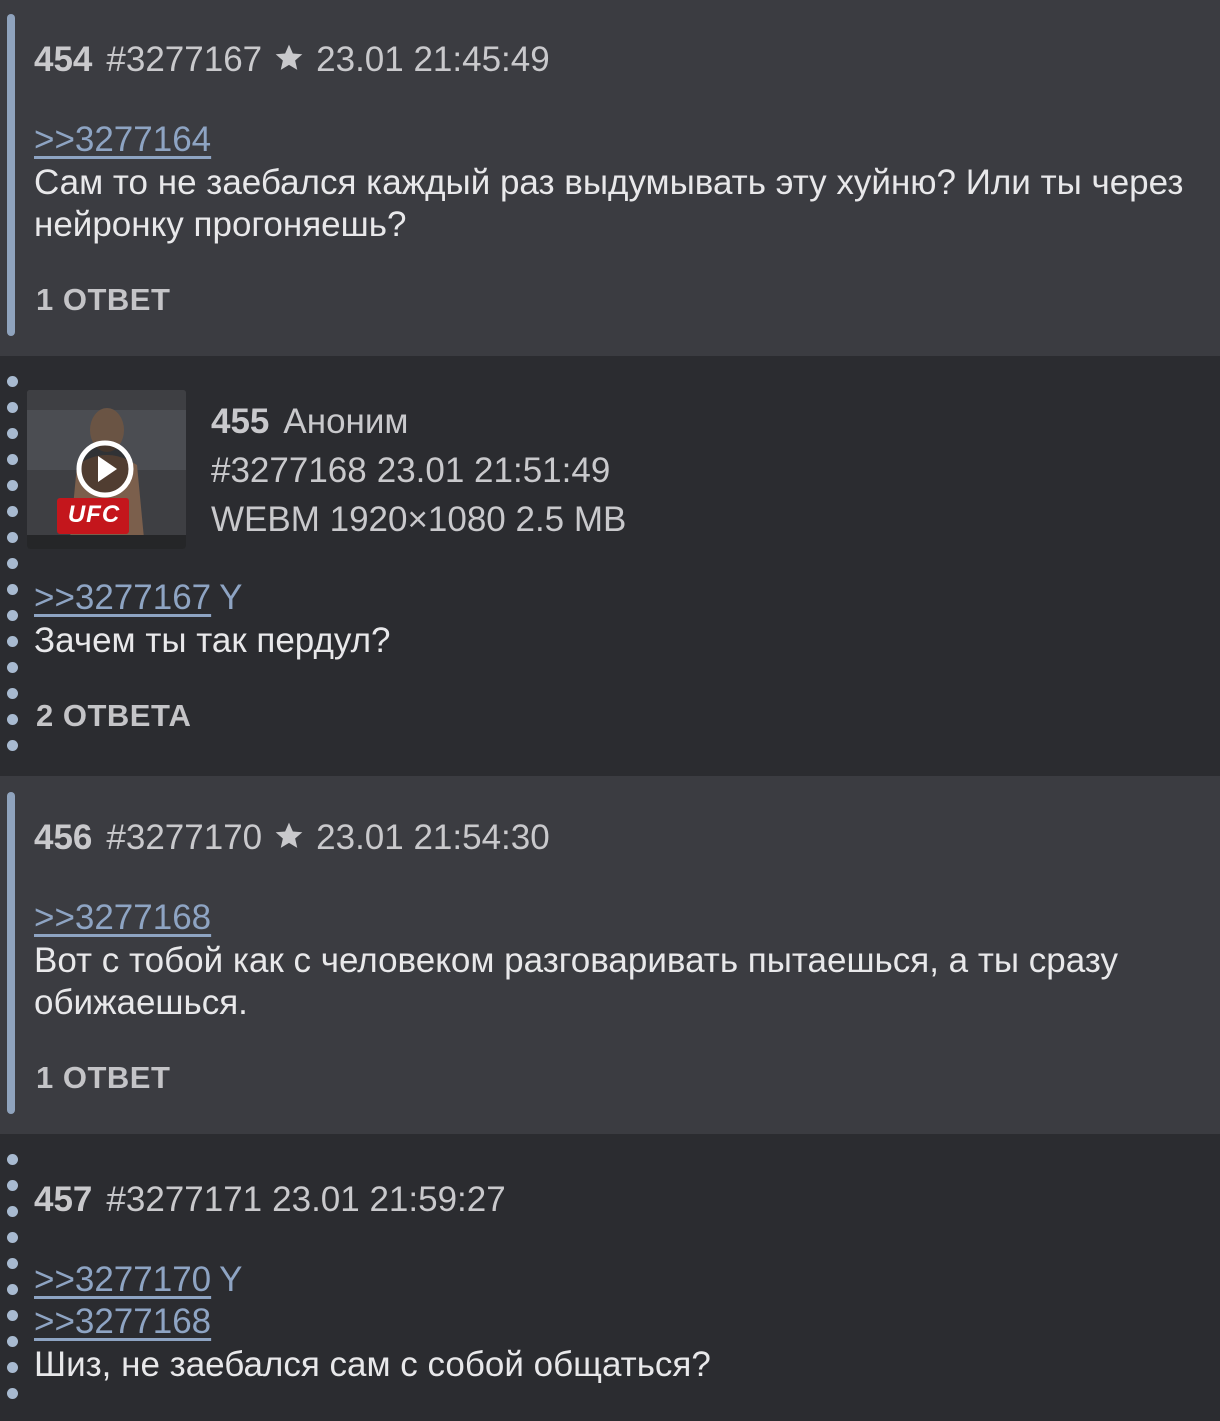 This screenshot has width=1220, height=1421. What do you see at coordinates (212, 640) in the screenshot?
I see `post-message: Зачем ты так пердул?` at bounding box center [212, 640].